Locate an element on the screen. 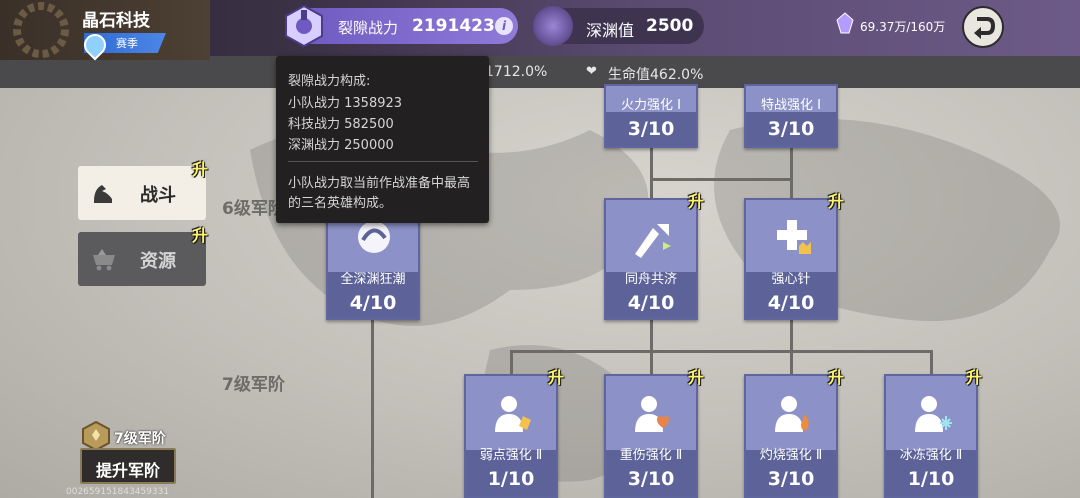 This screenshot has width=1080, height=498. hp-stat: 生命值462.0% is located at coordinates (655, 74).